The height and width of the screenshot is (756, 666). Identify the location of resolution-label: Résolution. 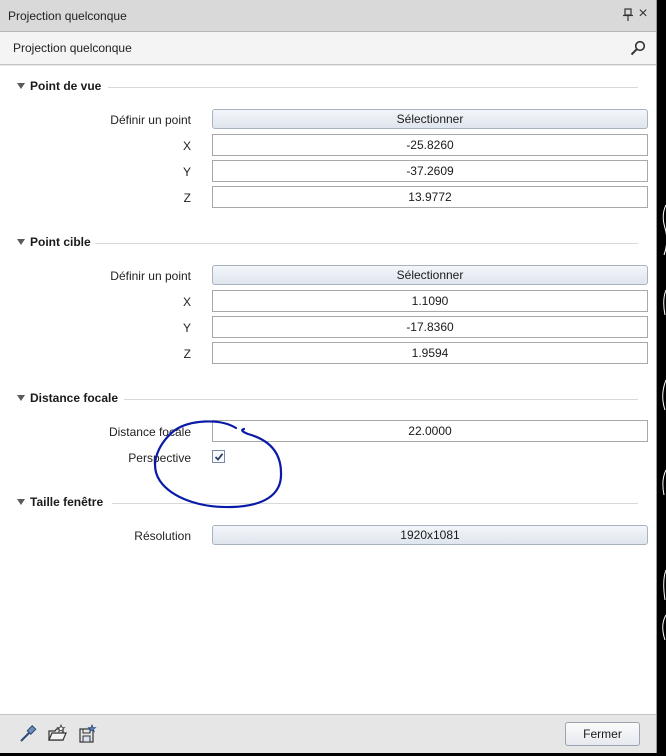
(162, 536).